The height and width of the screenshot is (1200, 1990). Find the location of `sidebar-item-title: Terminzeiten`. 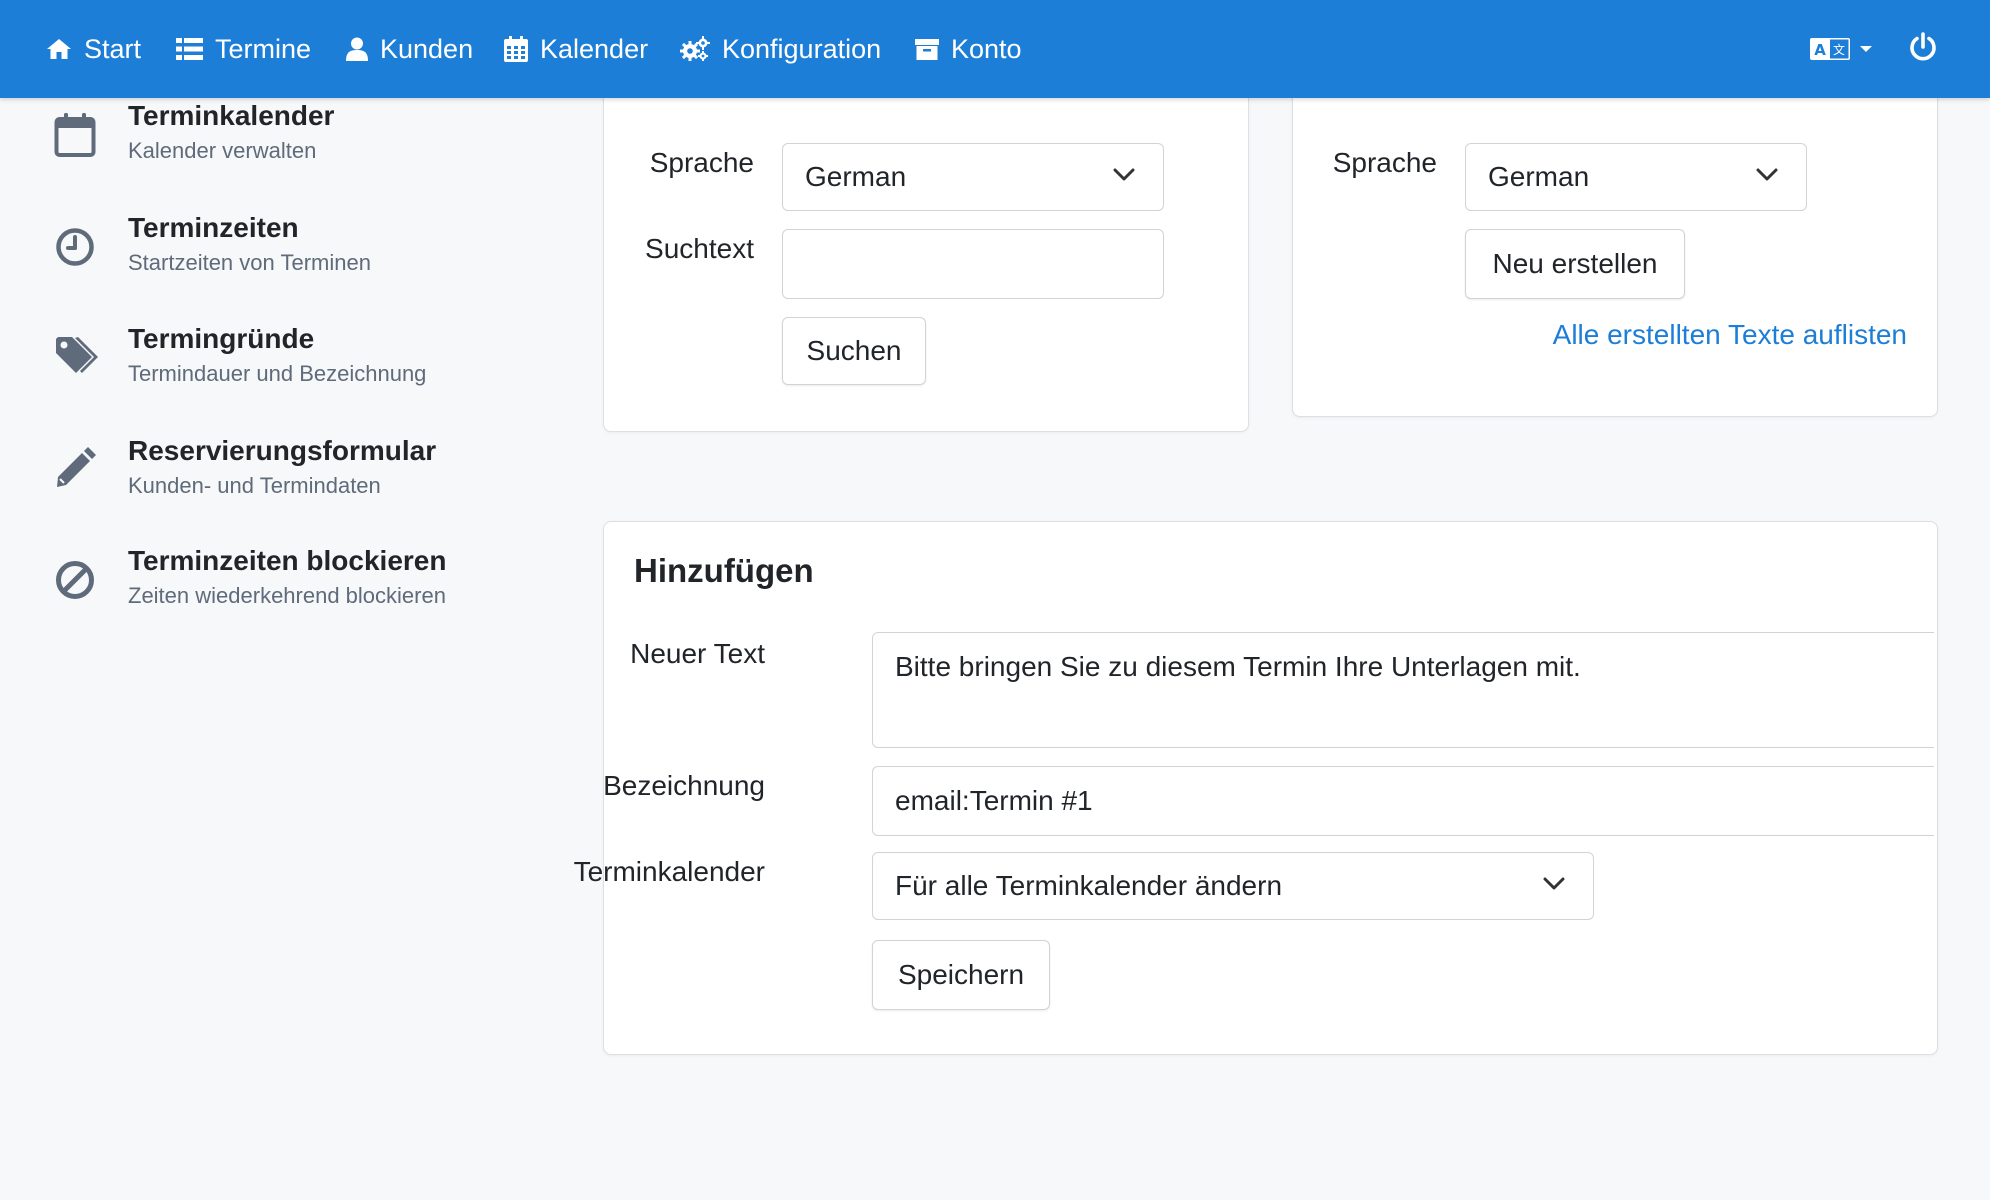

sidebar-item-title: Terminzeiten is located at coordinates (213, 227).